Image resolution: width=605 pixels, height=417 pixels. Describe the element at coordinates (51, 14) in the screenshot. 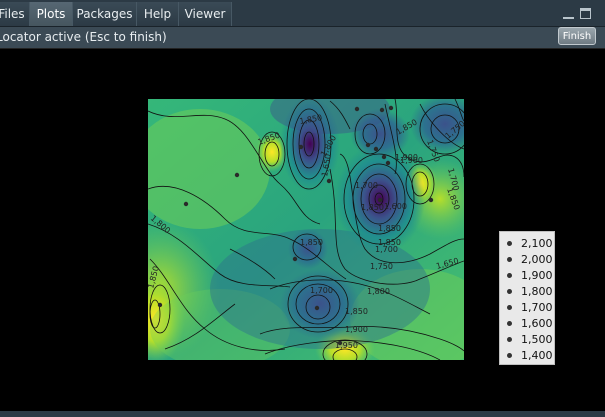

I see `tab-plots: Plots` at that location.